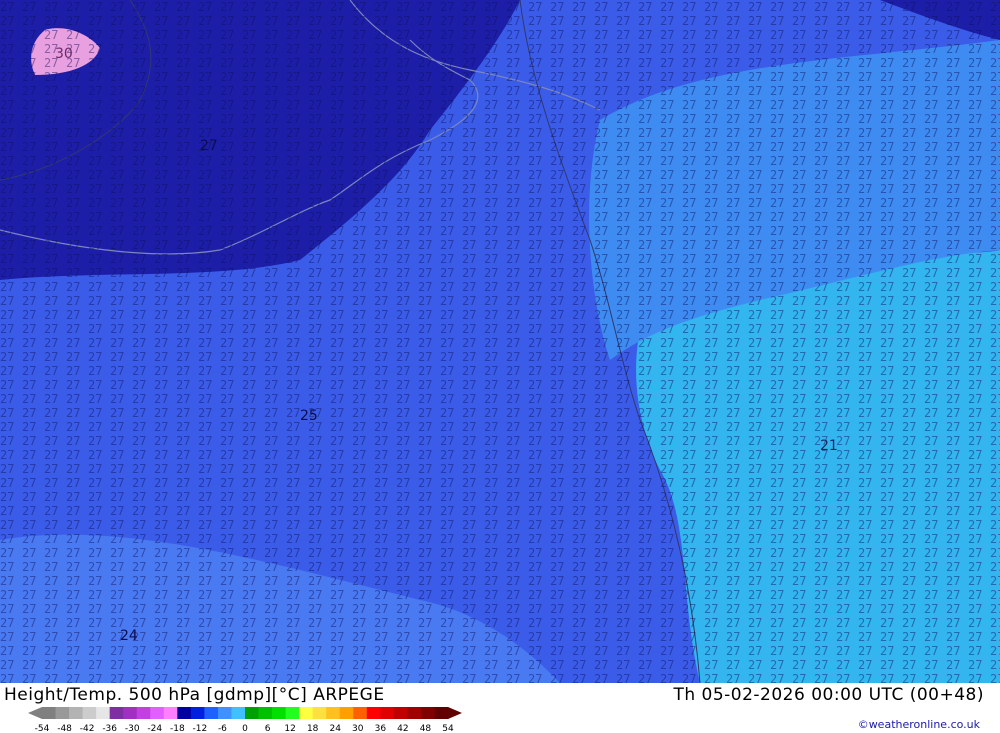  What do you see at coordinates (335, 728) in the screenshot?
I see `legend-tick-label: 24` at bounding box center [335, 728].